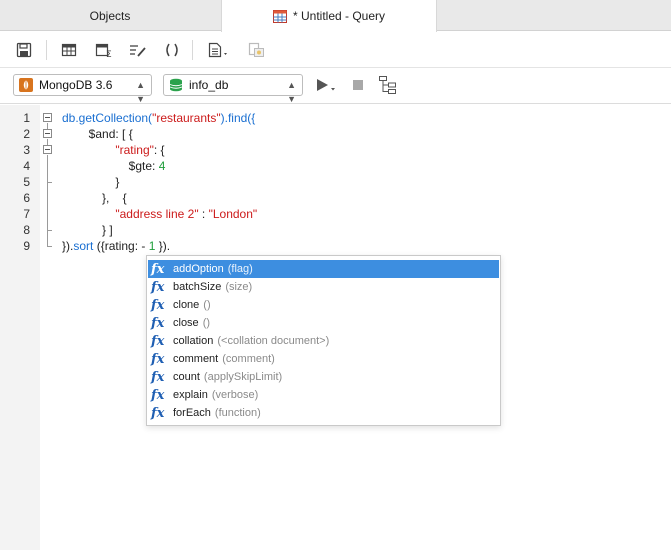 The image size is (671, 550). What do you see at coordinates (113, 150) in the screenshot?
I see `code-line: "rating": {` at bounding box center [113, 150].